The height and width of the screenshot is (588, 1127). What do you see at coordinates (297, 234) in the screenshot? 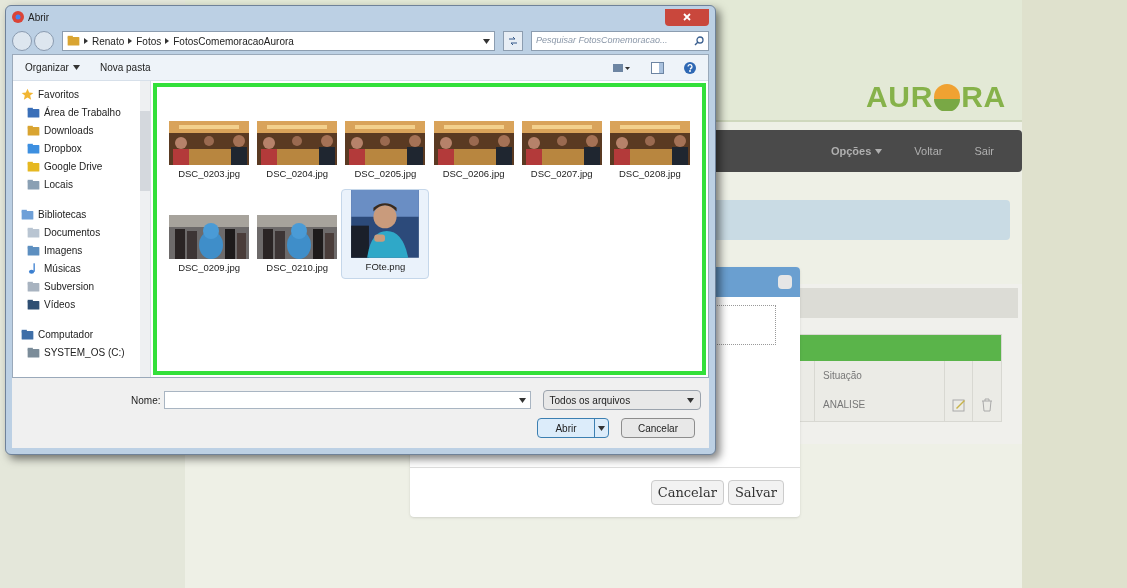
I see `file-item: DSC_0210.jpg` at bounding box center [297, 234].